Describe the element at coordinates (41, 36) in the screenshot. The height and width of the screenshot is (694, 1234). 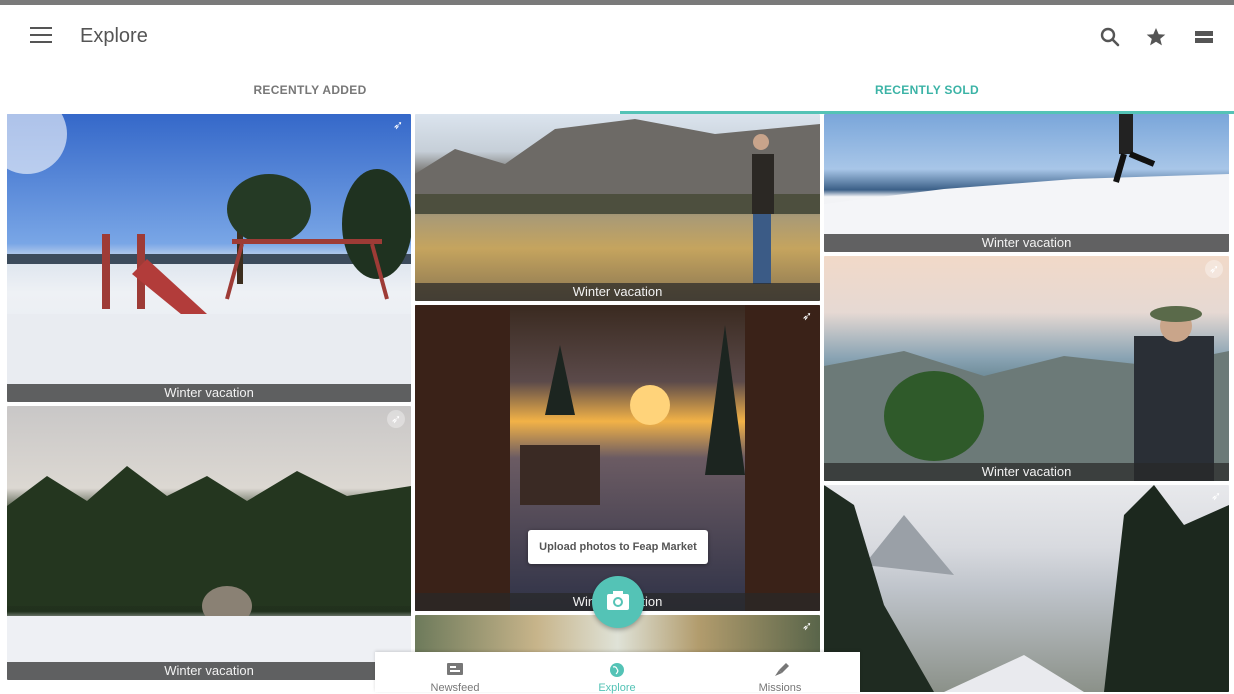
I see `menu-button` at that location.